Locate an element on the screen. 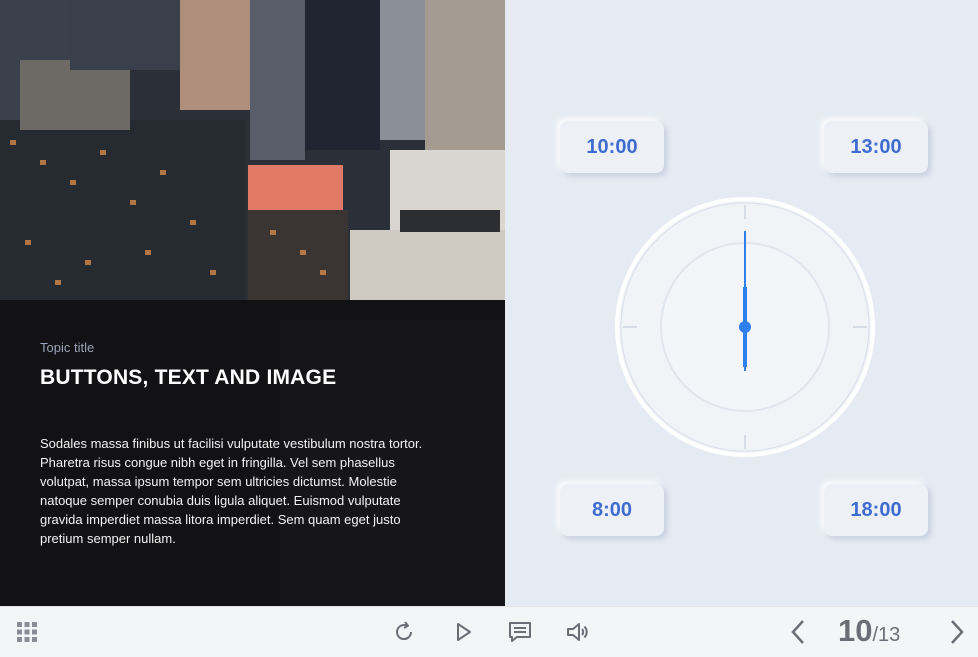  play-icon is located at coordinates (464, 632).